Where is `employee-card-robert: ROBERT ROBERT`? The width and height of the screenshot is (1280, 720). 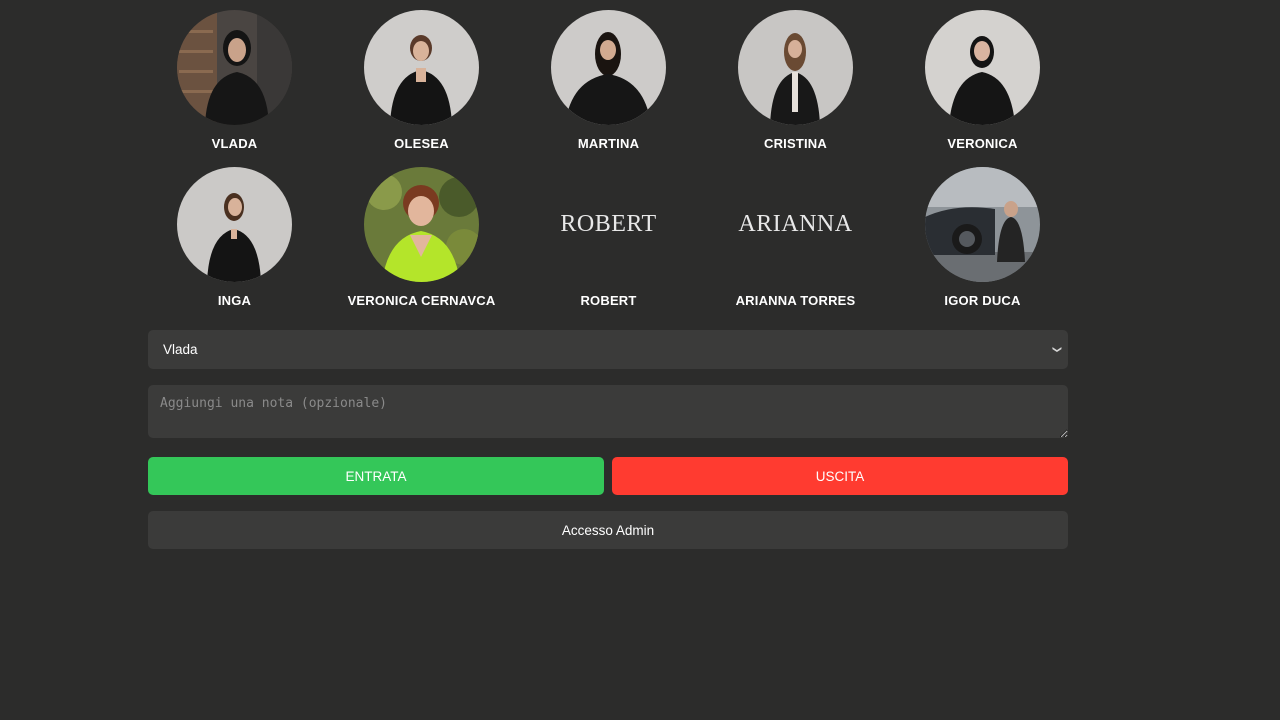
employee-card-robert: ROBERT ROBERT is located at coordinates (608, 245).